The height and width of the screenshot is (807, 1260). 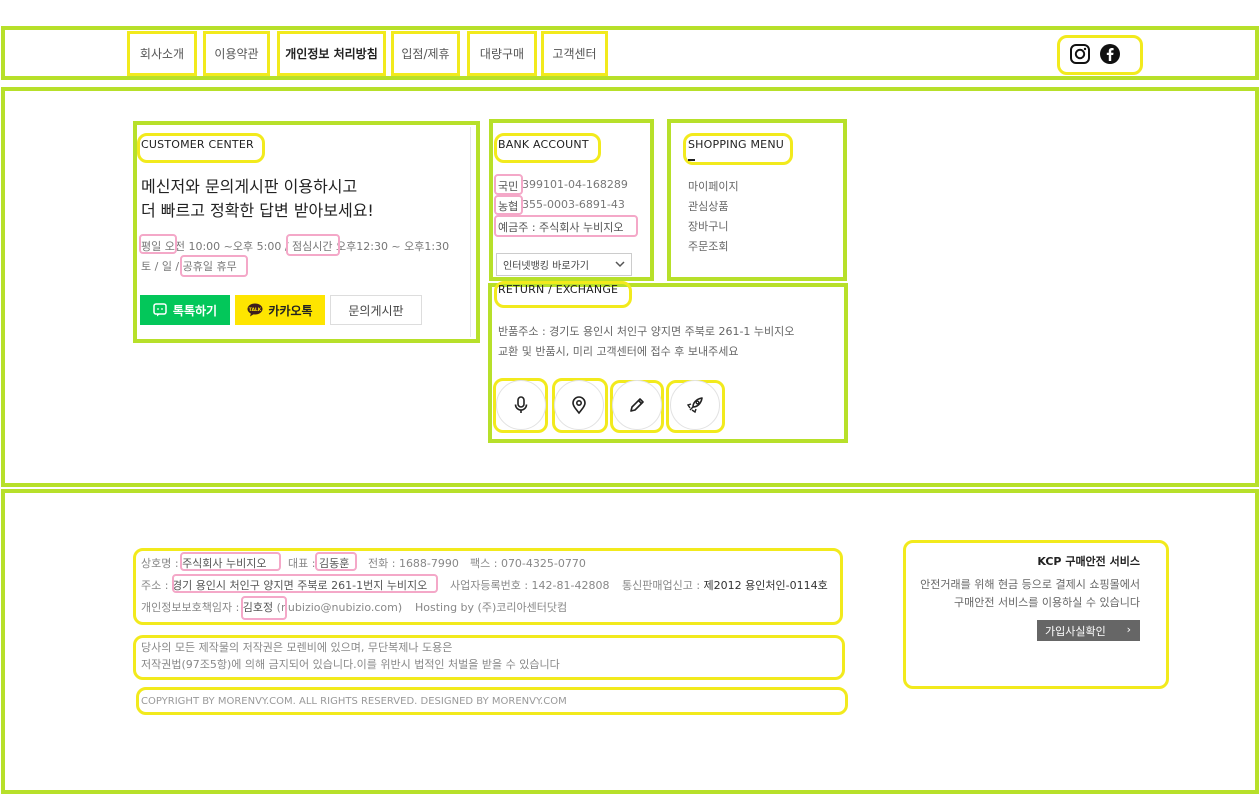 What do you see at coordinates (713, 186) in the screenshot?
I see `menu-item-mypage: 마이페이지` at bounding box center [713, 186].